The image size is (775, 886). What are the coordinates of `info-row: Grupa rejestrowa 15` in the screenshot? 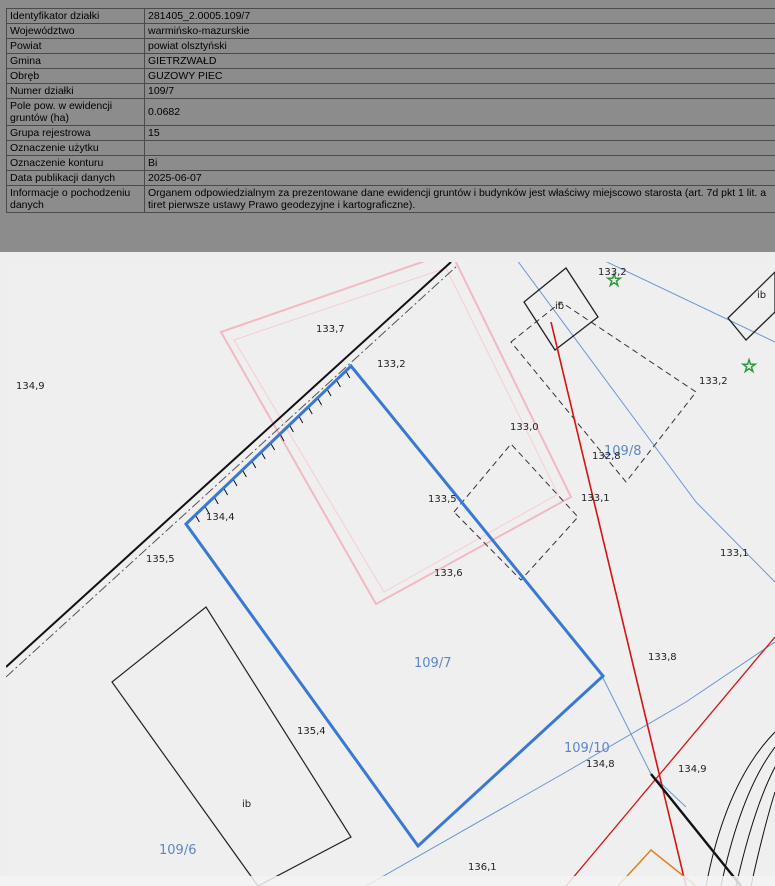 It's located at (390, 133).